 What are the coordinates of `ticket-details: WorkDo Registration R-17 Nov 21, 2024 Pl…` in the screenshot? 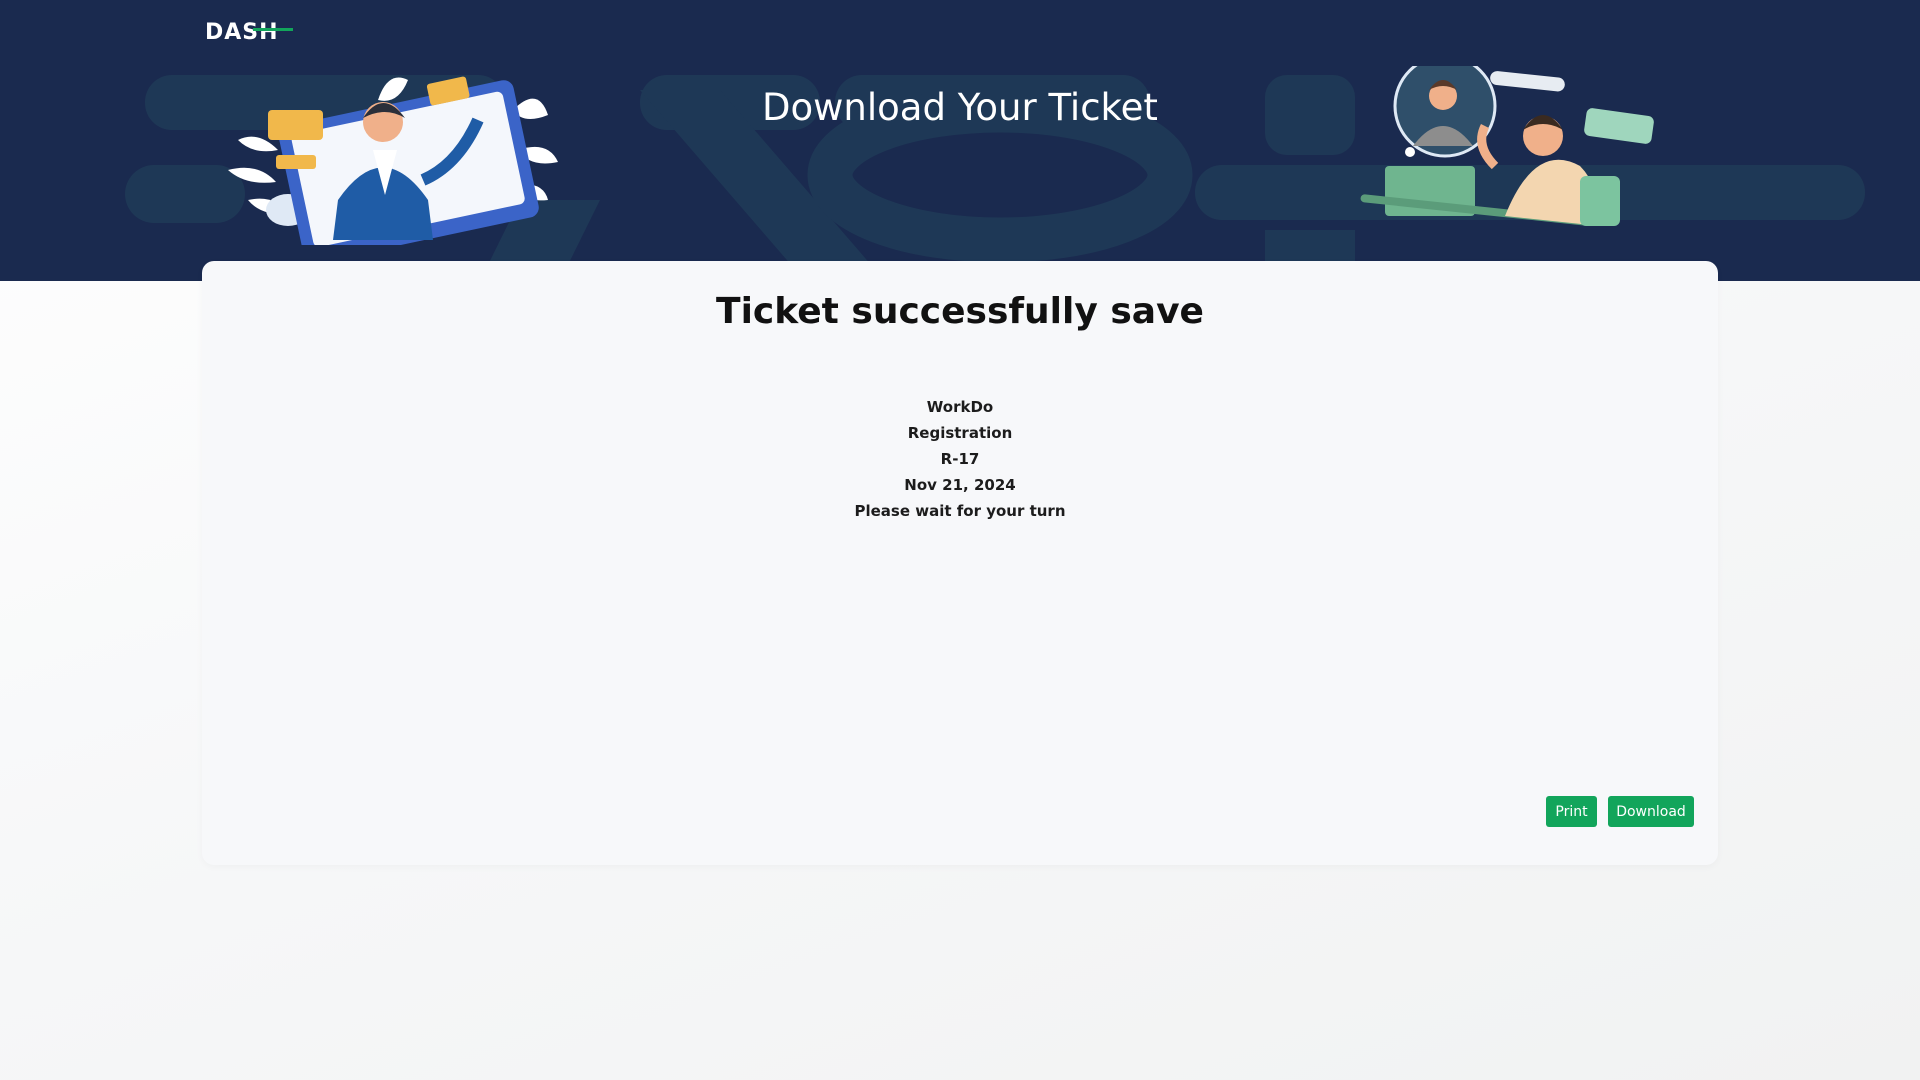 It's located at (960, 459).